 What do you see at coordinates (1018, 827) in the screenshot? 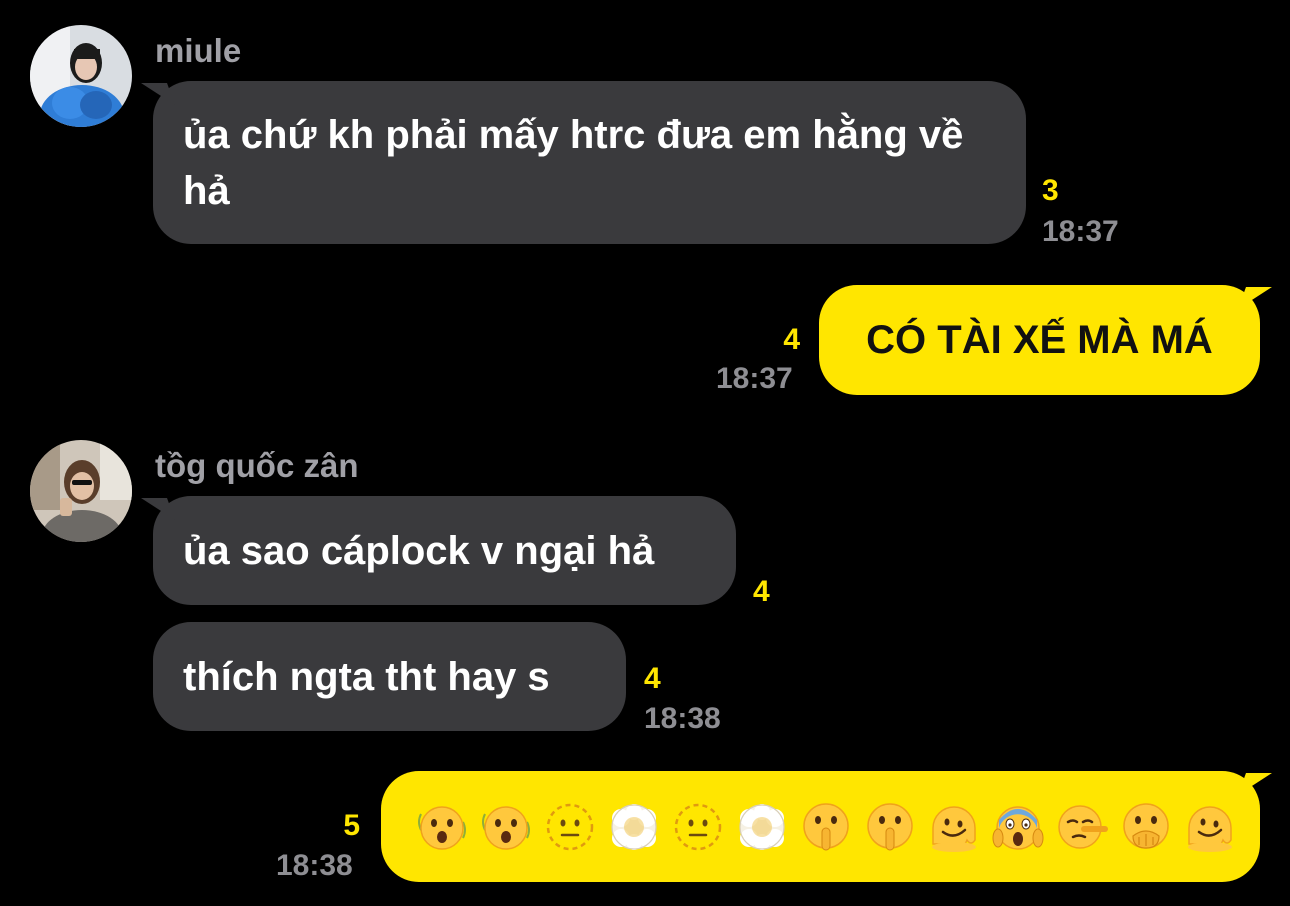
I see `face-screaming-in-fear-emoji` at bounding box center [1018, 827].